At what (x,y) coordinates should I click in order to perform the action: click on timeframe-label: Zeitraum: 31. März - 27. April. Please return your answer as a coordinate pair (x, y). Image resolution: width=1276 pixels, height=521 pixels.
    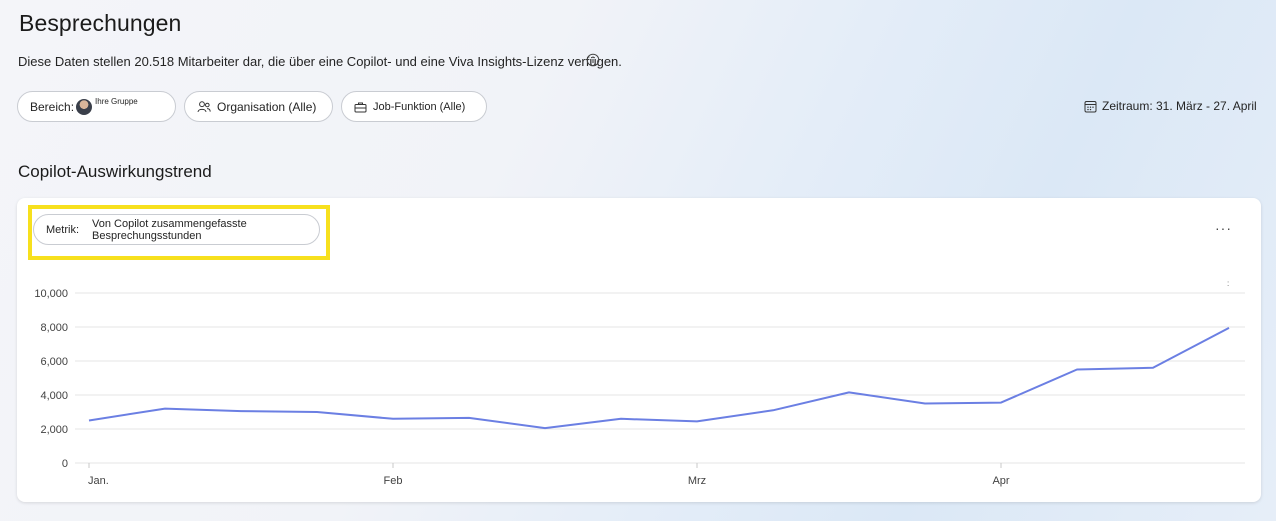
    Looking at the image, I should click on (1179, 106).